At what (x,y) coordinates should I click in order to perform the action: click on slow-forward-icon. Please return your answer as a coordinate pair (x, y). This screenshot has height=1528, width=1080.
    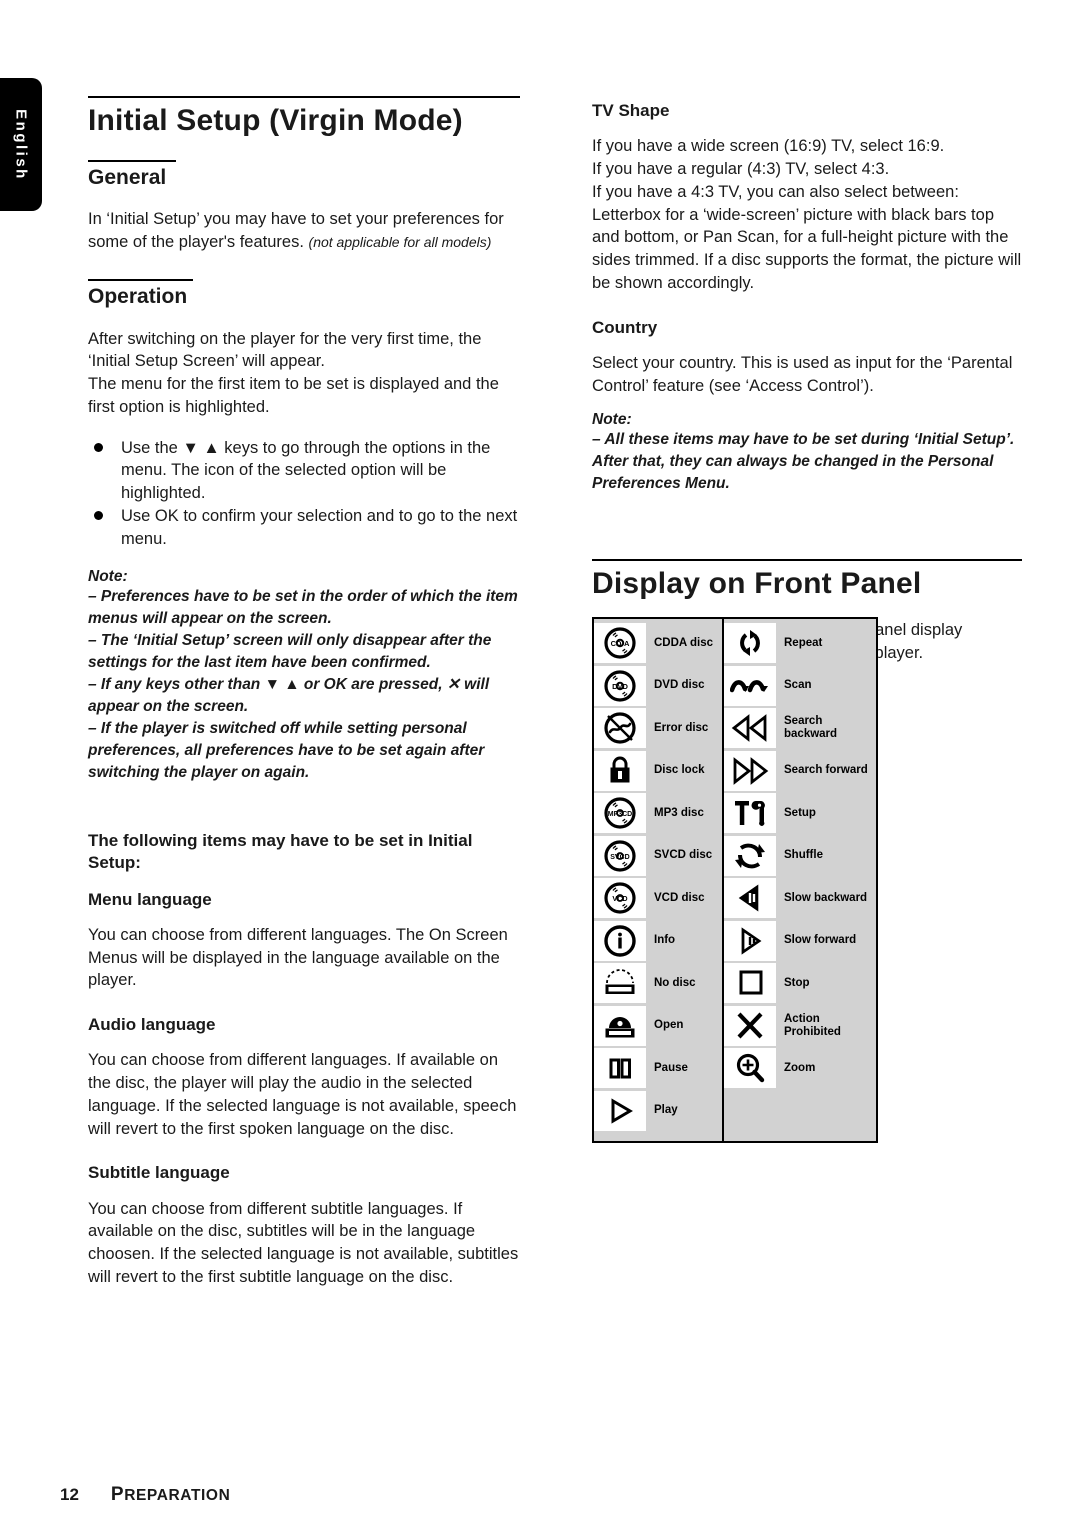
    Looking at the image, I should click on (750, 940).